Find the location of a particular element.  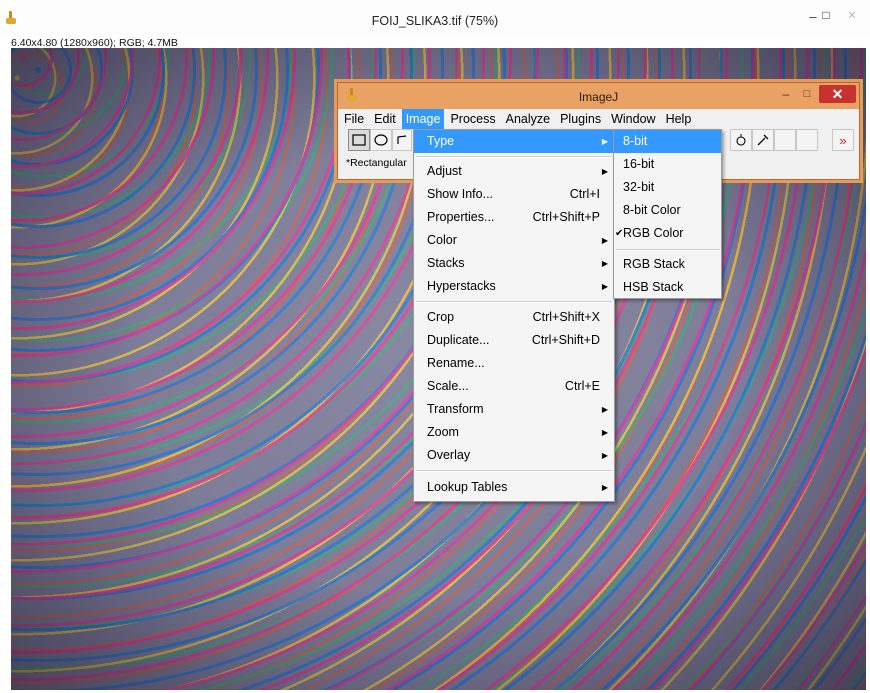

menu-item-stacks: Stacks ▶ is located at coordinates (514, 263).